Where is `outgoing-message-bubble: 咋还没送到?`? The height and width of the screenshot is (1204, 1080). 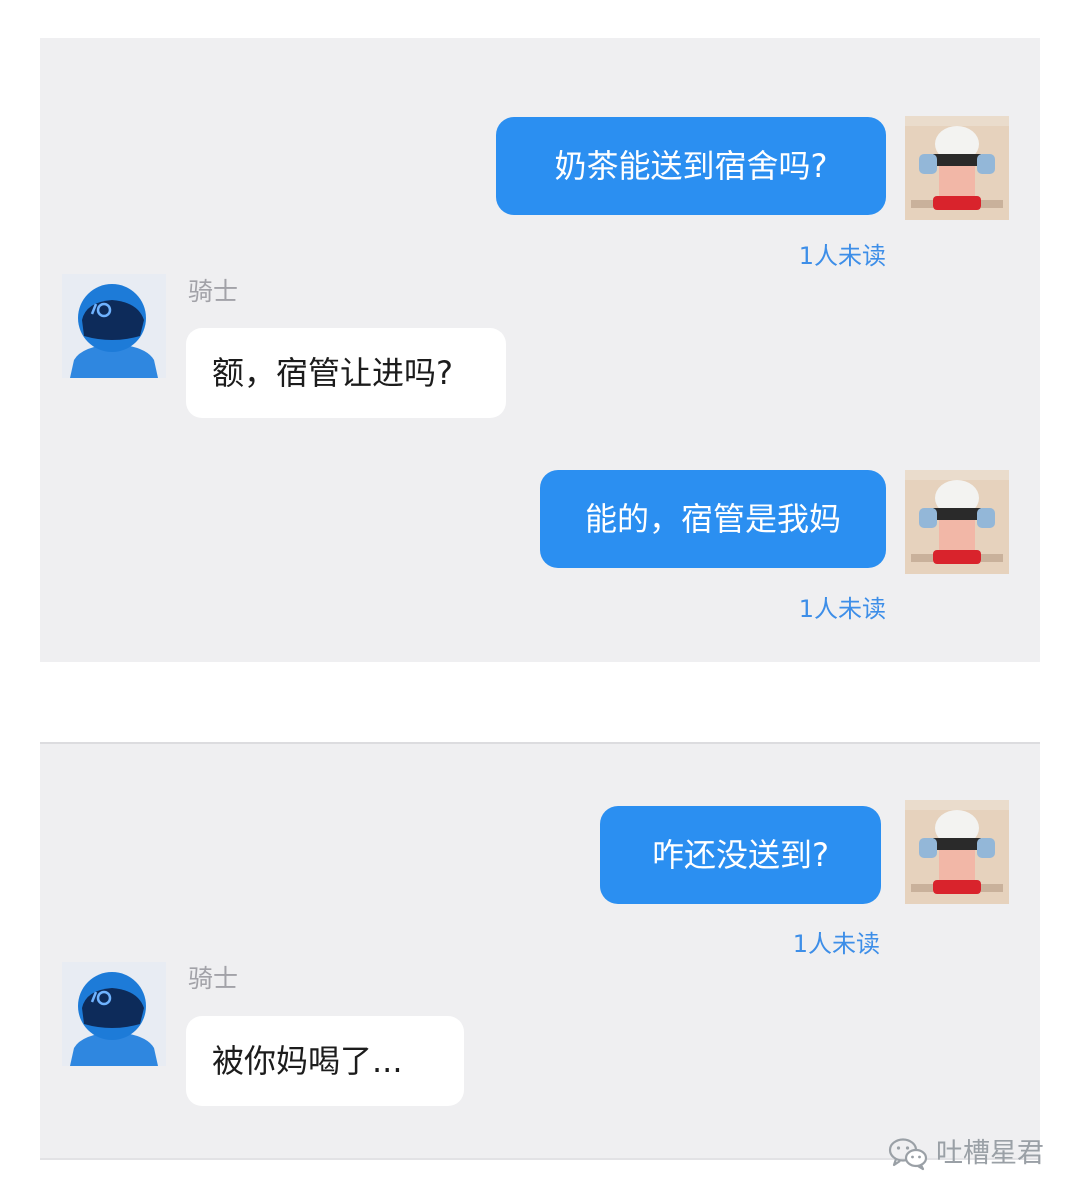
outgoing-message-bubble: 咋还没送到? is located at coordinates (740, 855).